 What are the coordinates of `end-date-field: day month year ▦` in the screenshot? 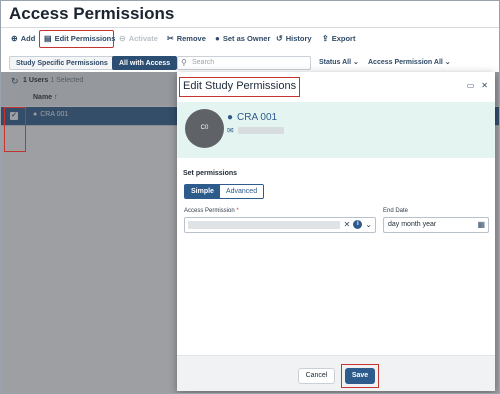 It's located at (436, 225).